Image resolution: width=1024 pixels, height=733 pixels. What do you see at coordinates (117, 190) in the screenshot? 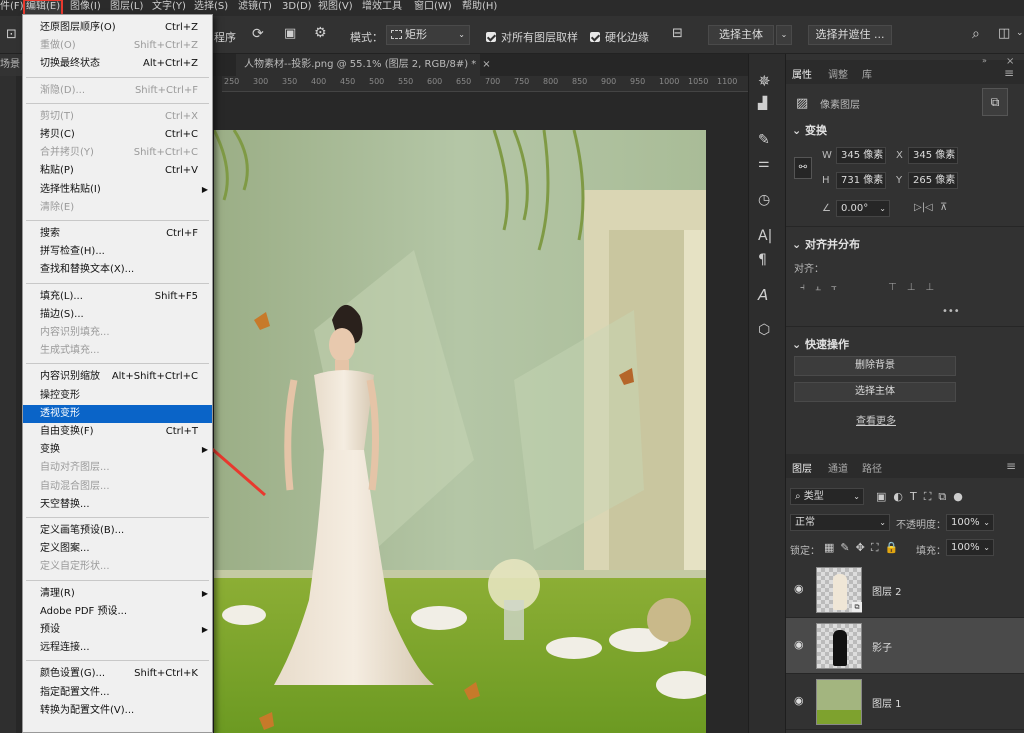
I see `edit-menu-item: 选择性粘贴(I) ▶` at bounding box center [117, 190].